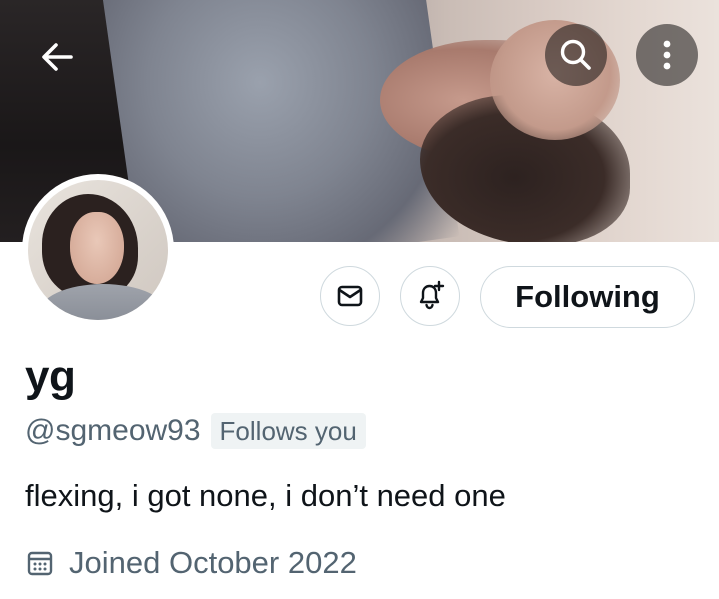 The width and height of the screenshot is (719, 599). What do you see at coordinates (587, 297) in the screenshot?
I see `following-button: Following` at bounding box center [587, 297].